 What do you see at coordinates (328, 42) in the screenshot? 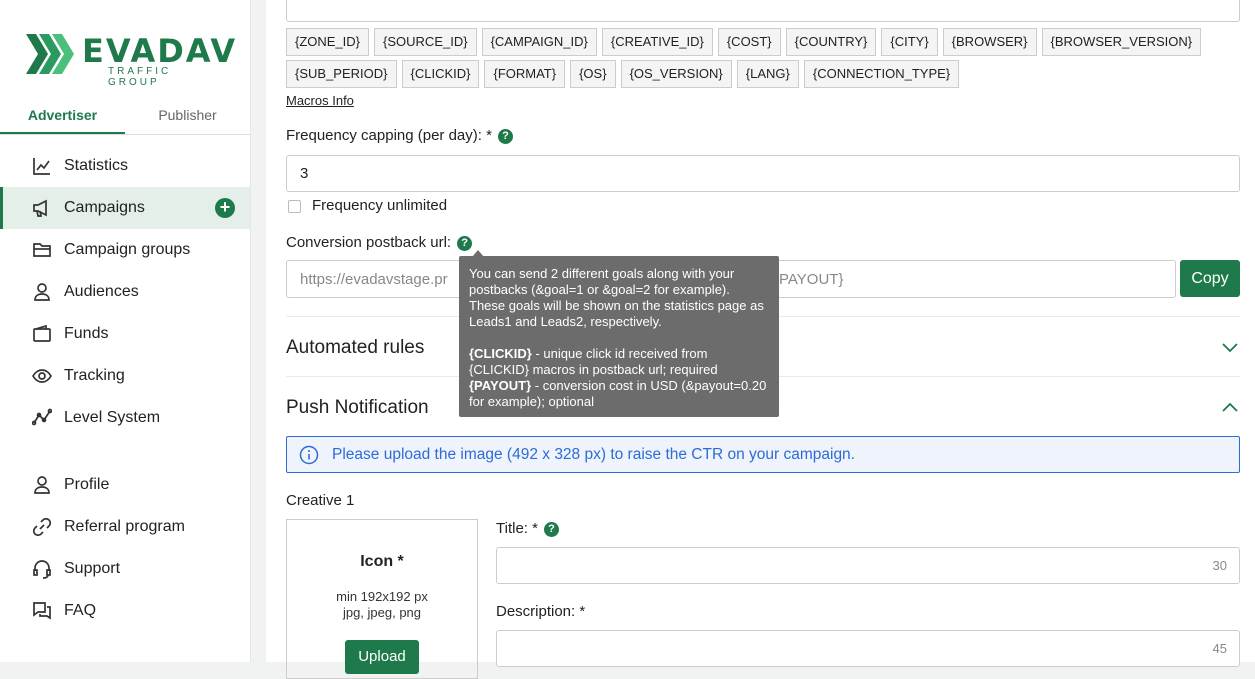
I see `macro-zone-id: {ZONE_ID}` at bounding box center [328, 42].